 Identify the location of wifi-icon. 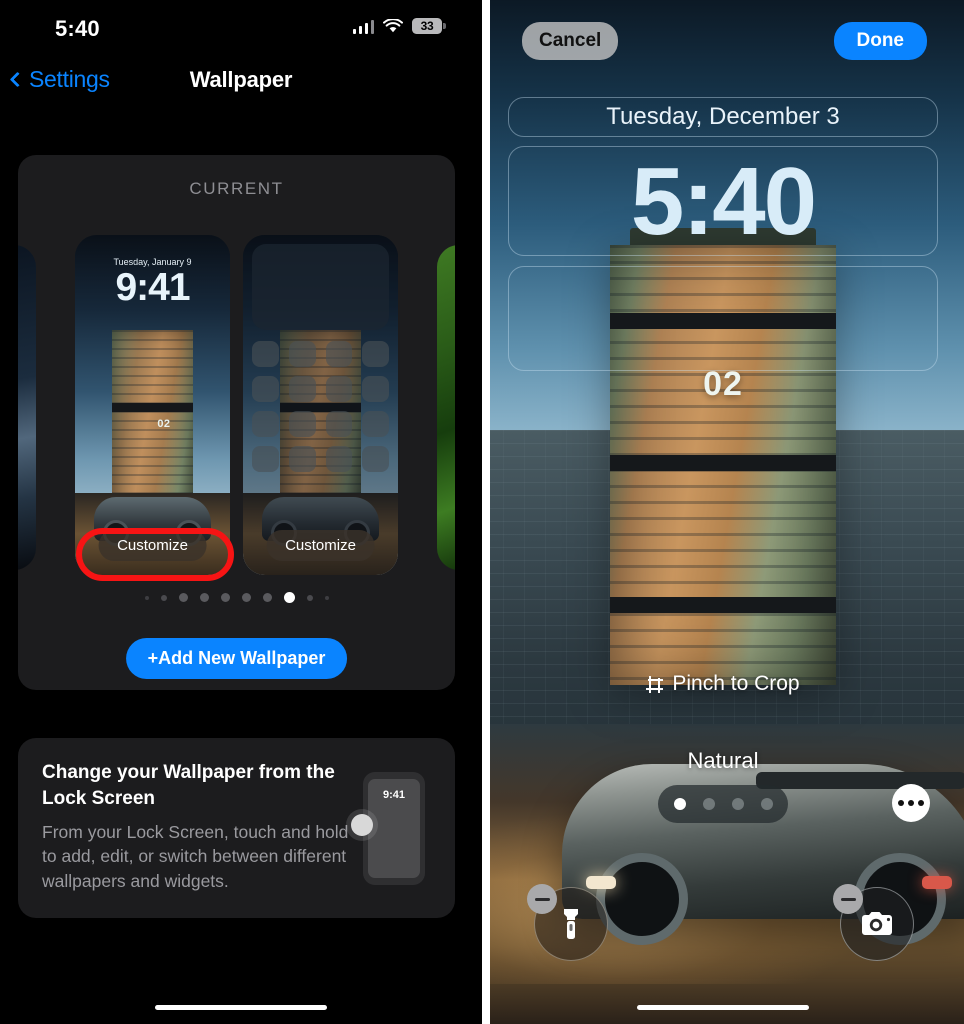
(393, 25).